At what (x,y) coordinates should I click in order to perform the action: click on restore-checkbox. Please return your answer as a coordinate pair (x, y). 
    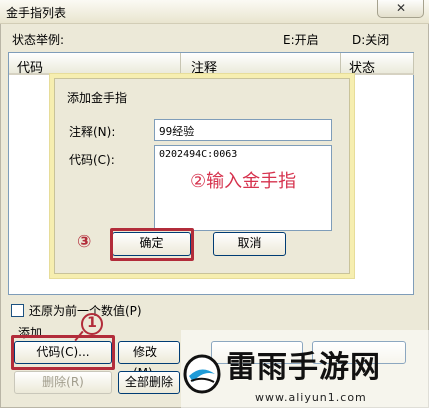
    Looking at the image, I should click on (17, 310).